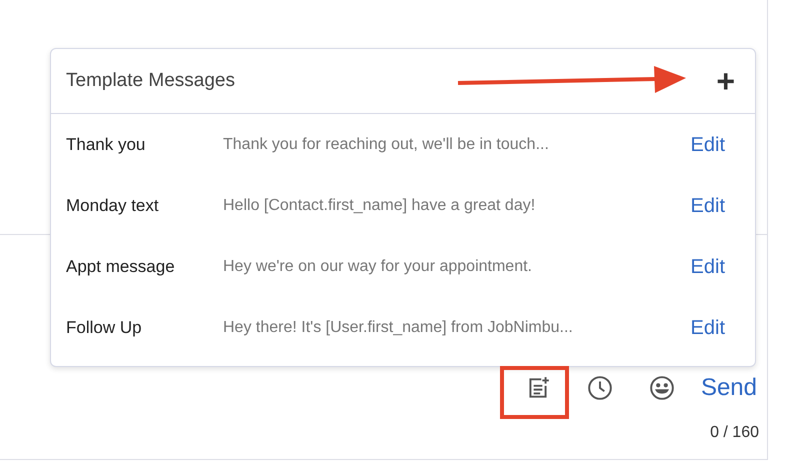  What do you see at coordinates (104, 327) in the screenshot?
I see `template-name: Follow Up` at bounding box center [104, 327].